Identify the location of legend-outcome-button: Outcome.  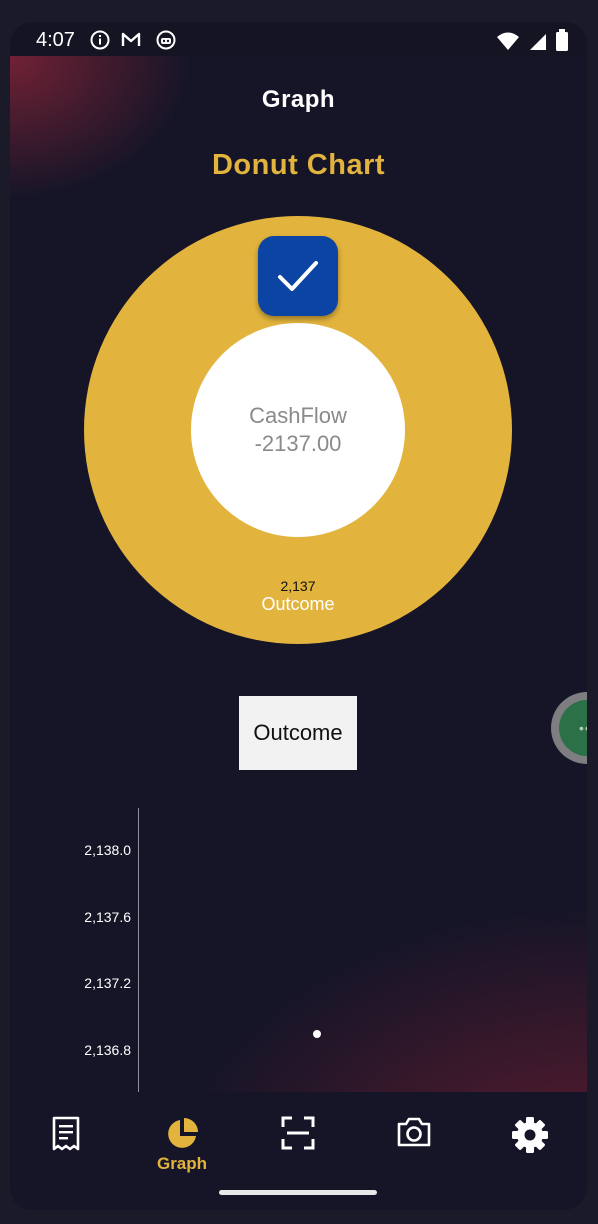
(298, 733).